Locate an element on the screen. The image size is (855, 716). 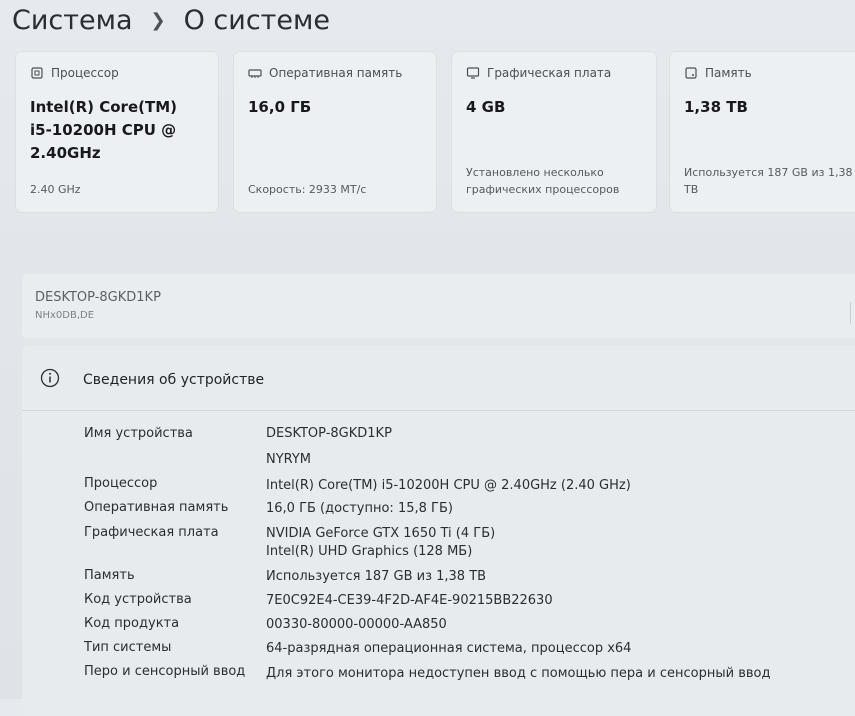
device-name: DESKTOP-8GKD1KP is located at coordinates (98, 297).